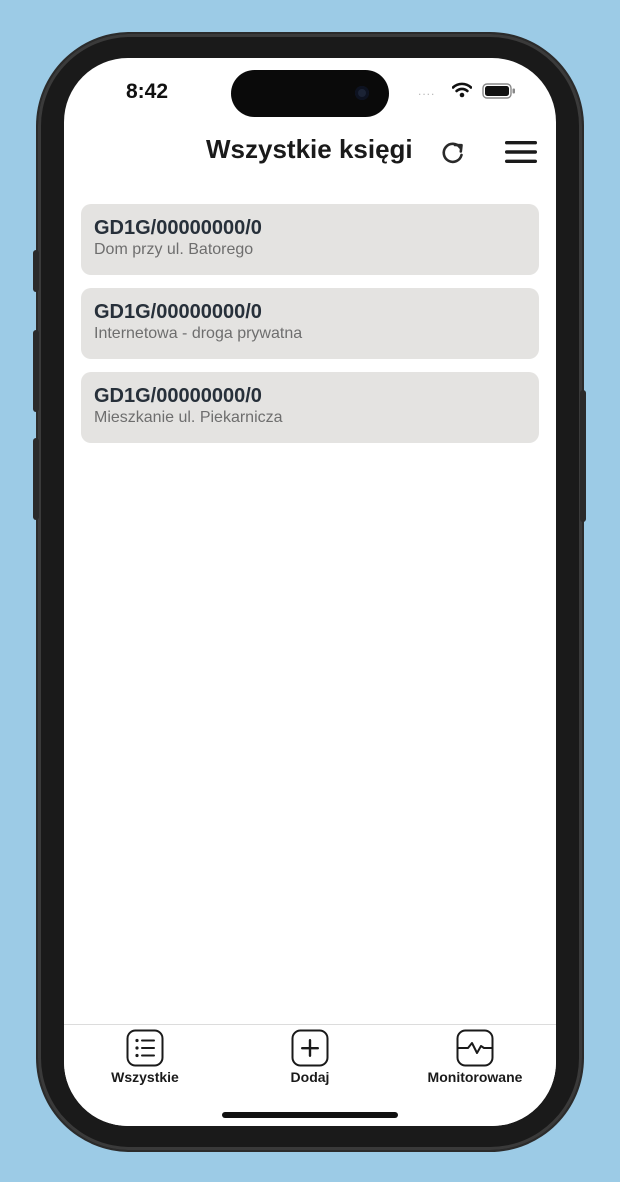 The height and width of the screenshot is (1182, 620). I want to click on tab-label: Wszystkie, so click(145, 1077).